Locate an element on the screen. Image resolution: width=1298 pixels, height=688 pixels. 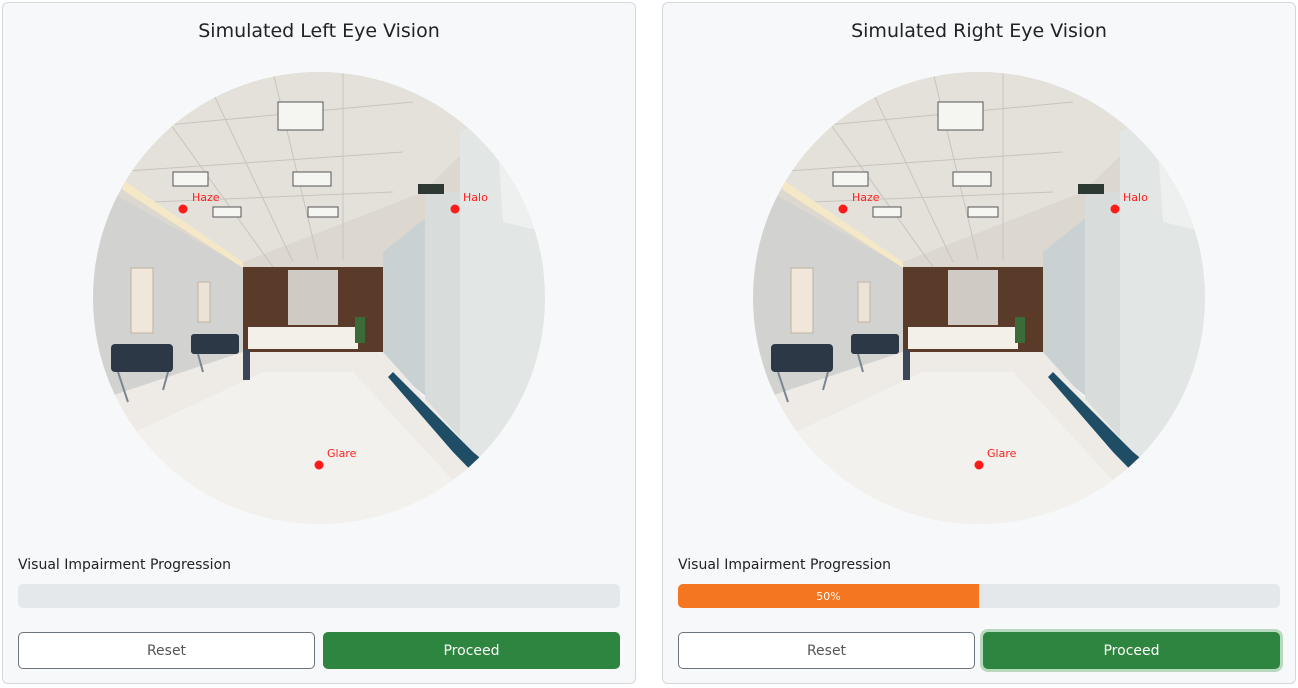
panel-title: Simulated Left Eye Vision is located at coordinates (319, 31).